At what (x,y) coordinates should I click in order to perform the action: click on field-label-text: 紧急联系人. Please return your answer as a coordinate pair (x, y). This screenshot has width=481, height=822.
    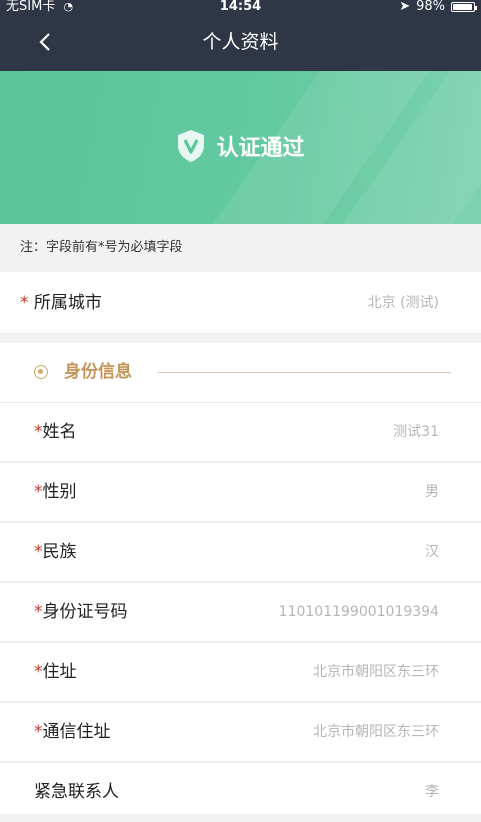
    Looking at the image, I should click on (76, 792).